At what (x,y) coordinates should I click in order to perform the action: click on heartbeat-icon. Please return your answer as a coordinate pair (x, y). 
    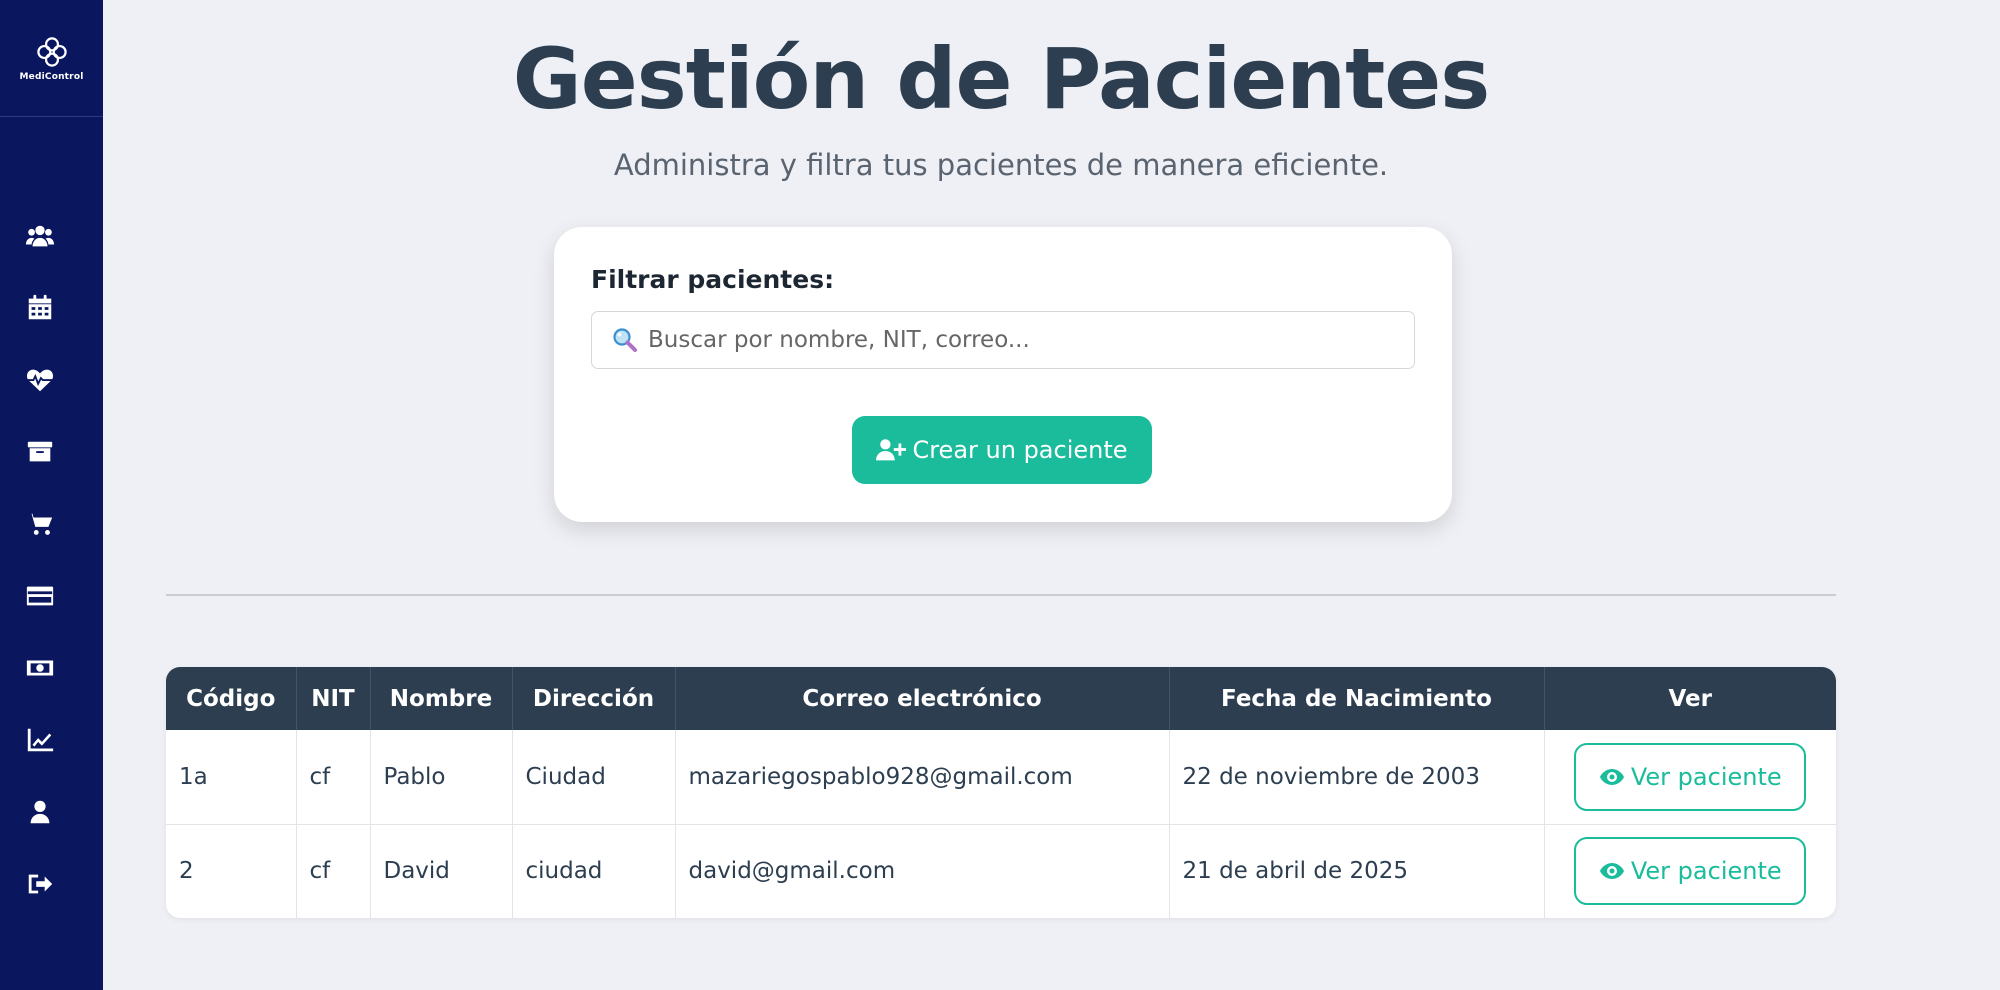
    Looking at the image, I should click on (40, 380).